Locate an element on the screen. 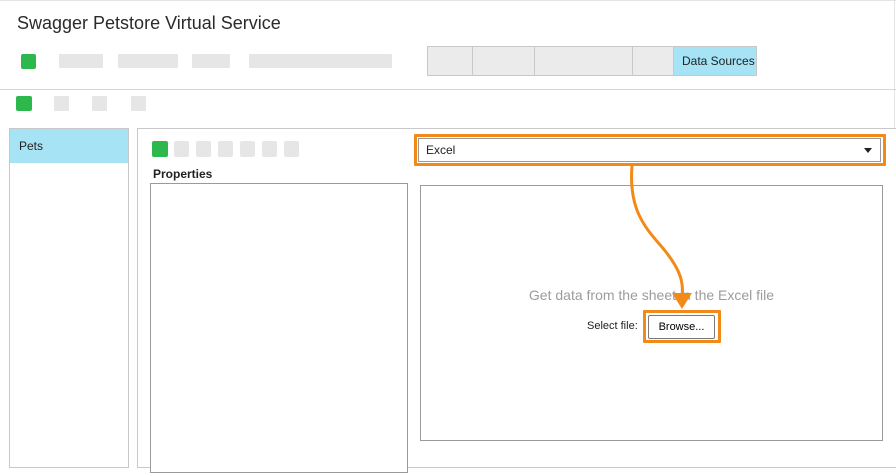 This screenshot has height=473, width=896. app-title: Swagger Petstore Virtual Service is located at coordinates (149, 23).